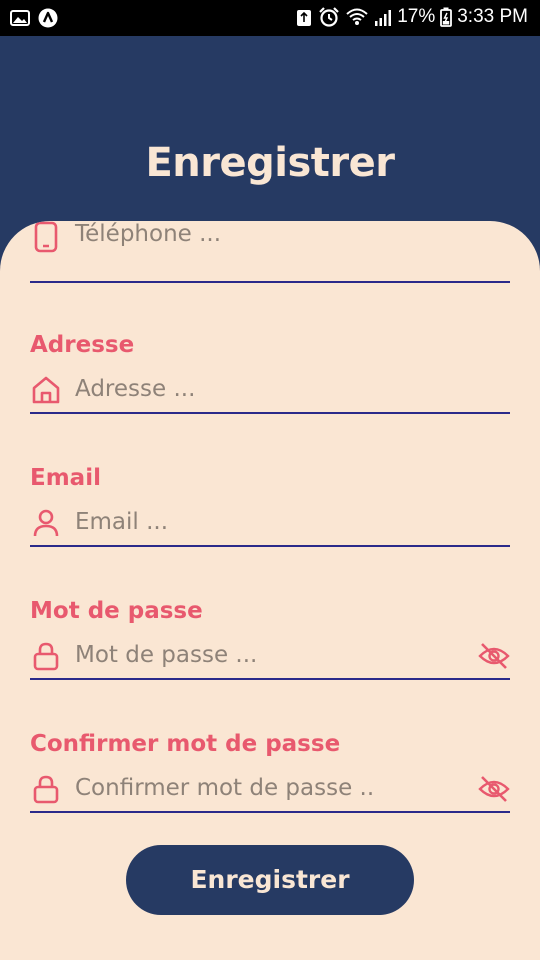 Image resolution: width=540 pixels, height=960 pixels. Describe the element at coordinates (270, 880) in the screenshot. I see `register-button: Enregistrer` at that location.